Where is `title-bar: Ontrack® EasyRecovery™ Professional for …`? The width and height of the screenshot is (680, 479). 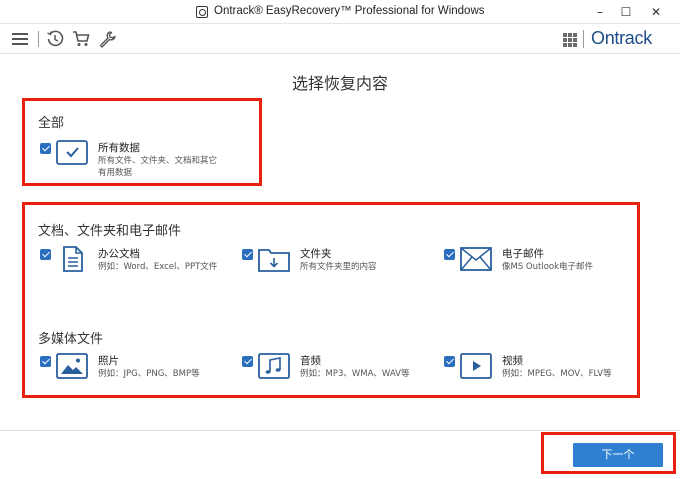 title-bar: Ontrack® EasyRecovery™ Professional for … is located at coordinates (340, 12).